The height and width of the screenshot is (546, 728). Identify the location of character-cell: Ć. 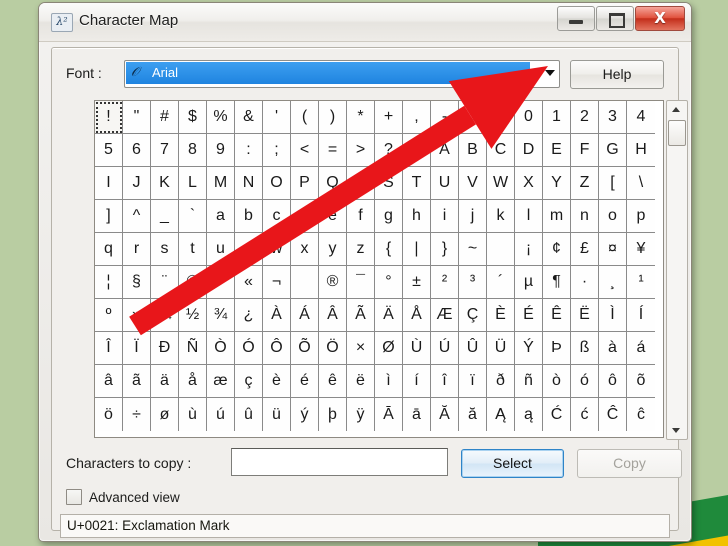
(557, 414).